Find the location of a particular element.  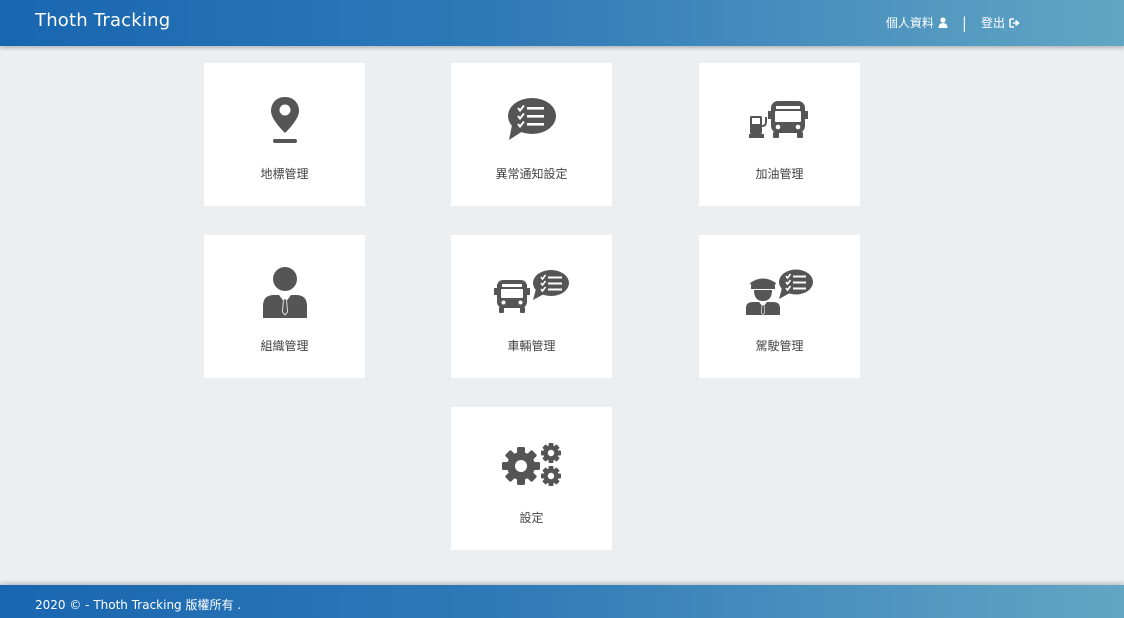

menu-card-label: 地標管理 is located at coordinates (284, 174).